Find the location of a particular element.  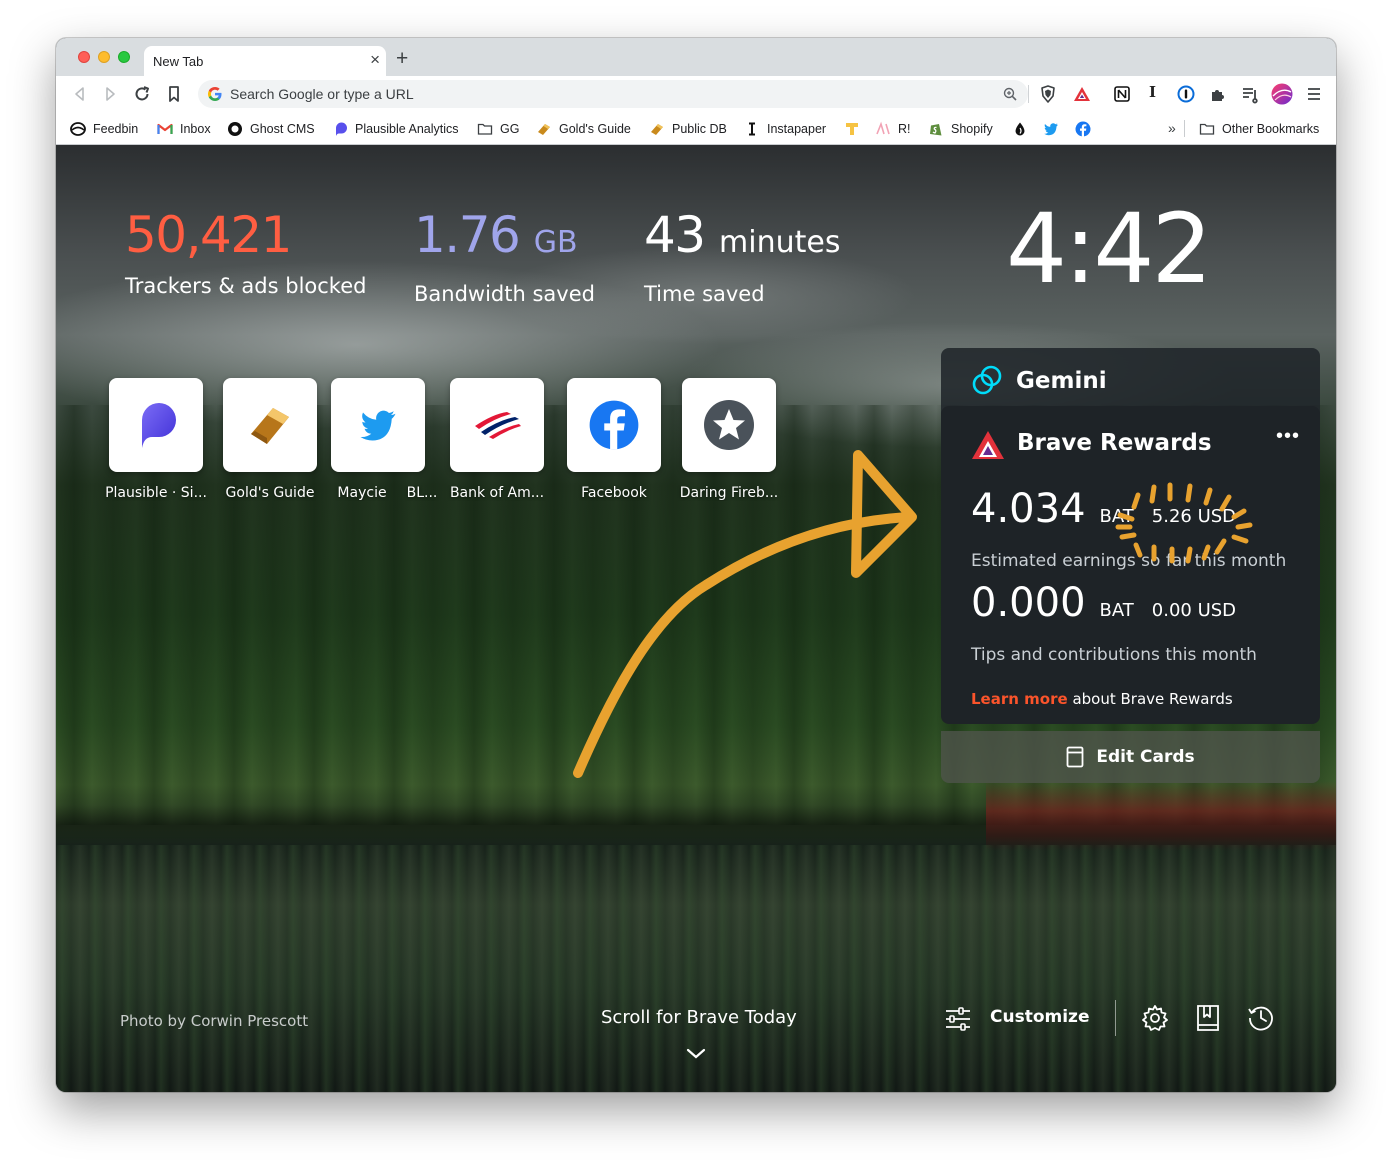

tab-new-tab: New Tab × is located at coordinates (265, 61).